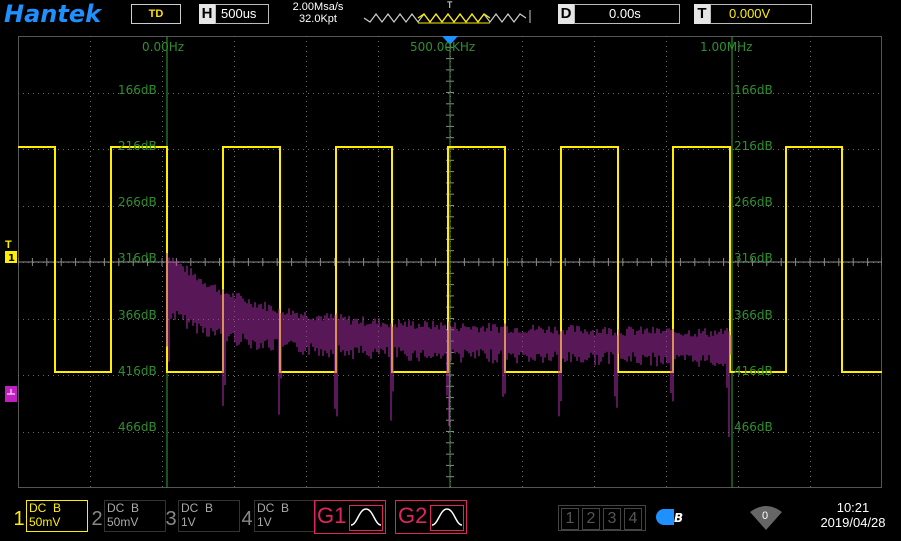 This screenshot has width=901, height=541. I want to click on trigger-level-label: T, so click(702, 14).